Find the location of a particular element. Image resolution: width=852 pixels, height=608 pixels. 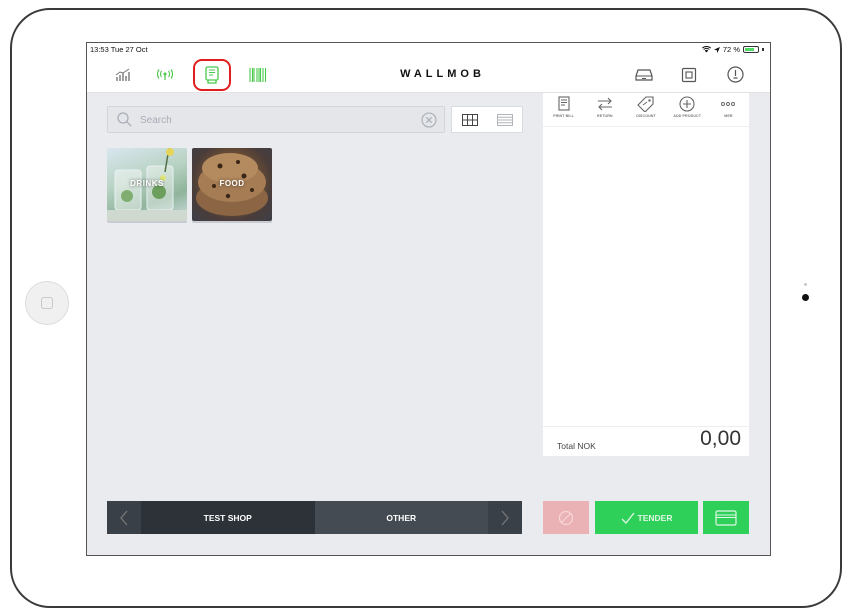

search-icon is located at coordinates (124, 122).